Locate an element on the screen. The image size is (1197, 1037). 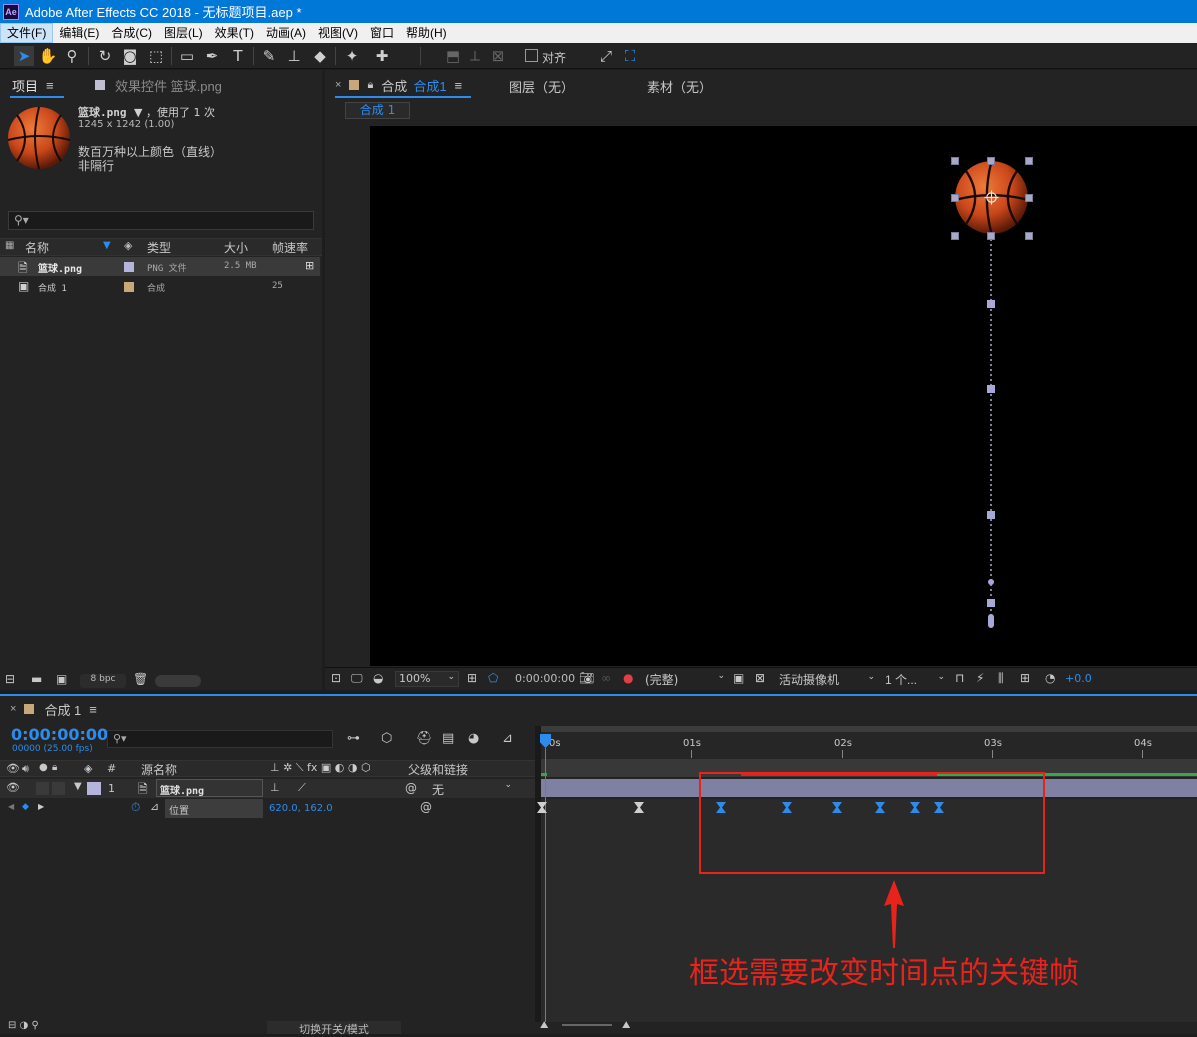
pen-tool-icon: ✒ is located at coordinates (212, 56).